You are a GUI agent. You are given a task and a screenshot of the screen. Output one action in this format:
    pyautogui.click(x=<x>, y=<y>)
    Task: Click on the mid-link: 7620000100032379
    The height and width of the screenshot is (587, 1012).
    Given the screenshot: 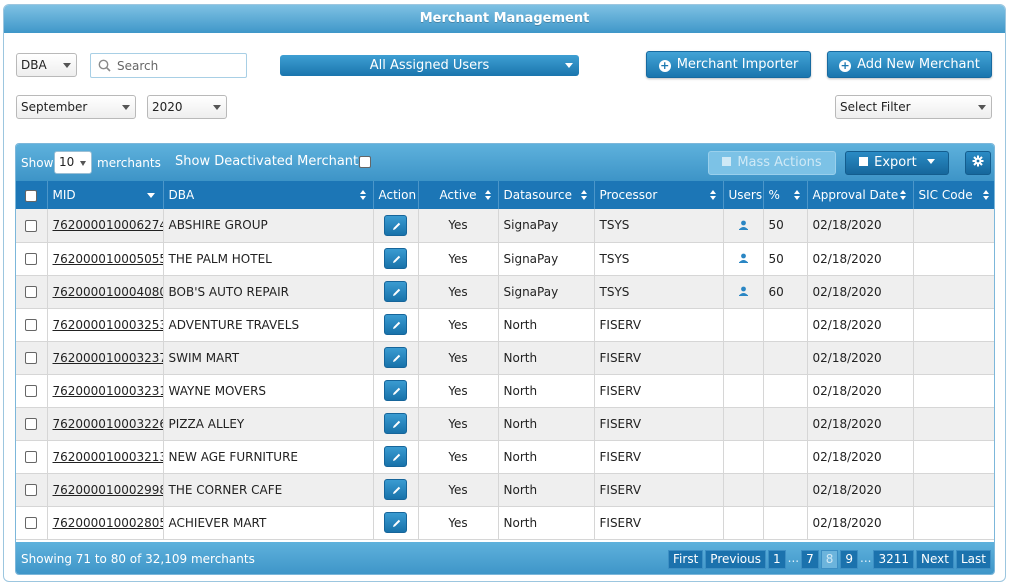 What is the action you would take?
    pyautogui.click(x=108, y=358)
    